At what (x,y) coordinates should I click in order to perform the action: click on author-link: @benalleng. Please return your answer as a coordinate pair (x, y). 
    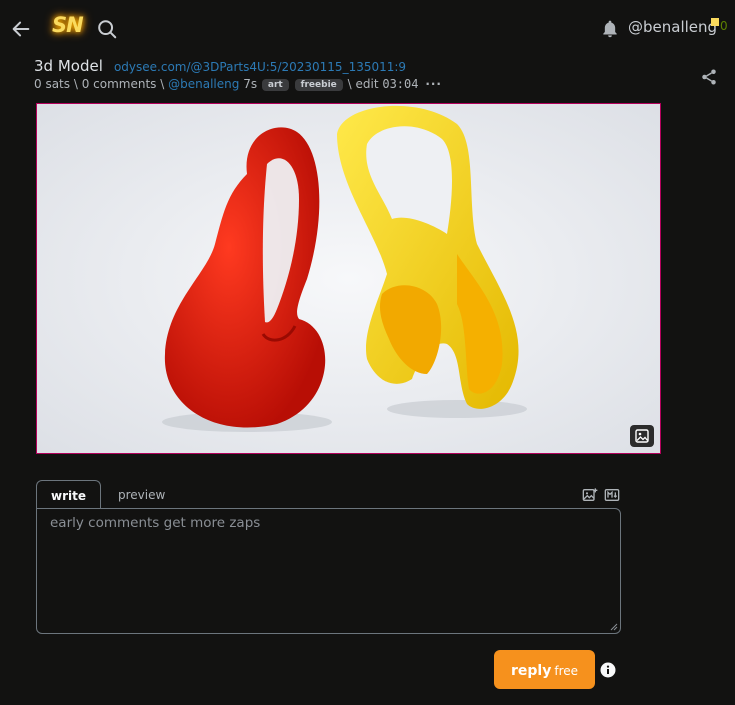
    Looking at the image, I should click on (203, 84).